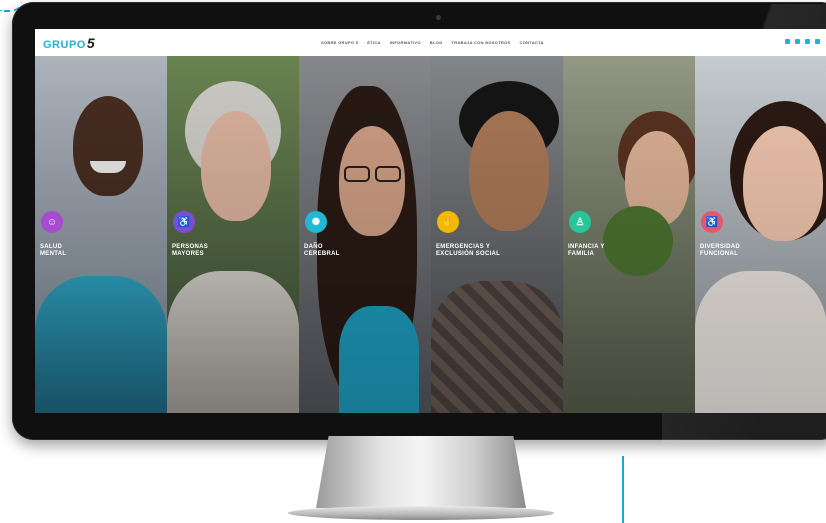  I want to click on panel-label-line2: CEREBRAL, so click(322, 254).